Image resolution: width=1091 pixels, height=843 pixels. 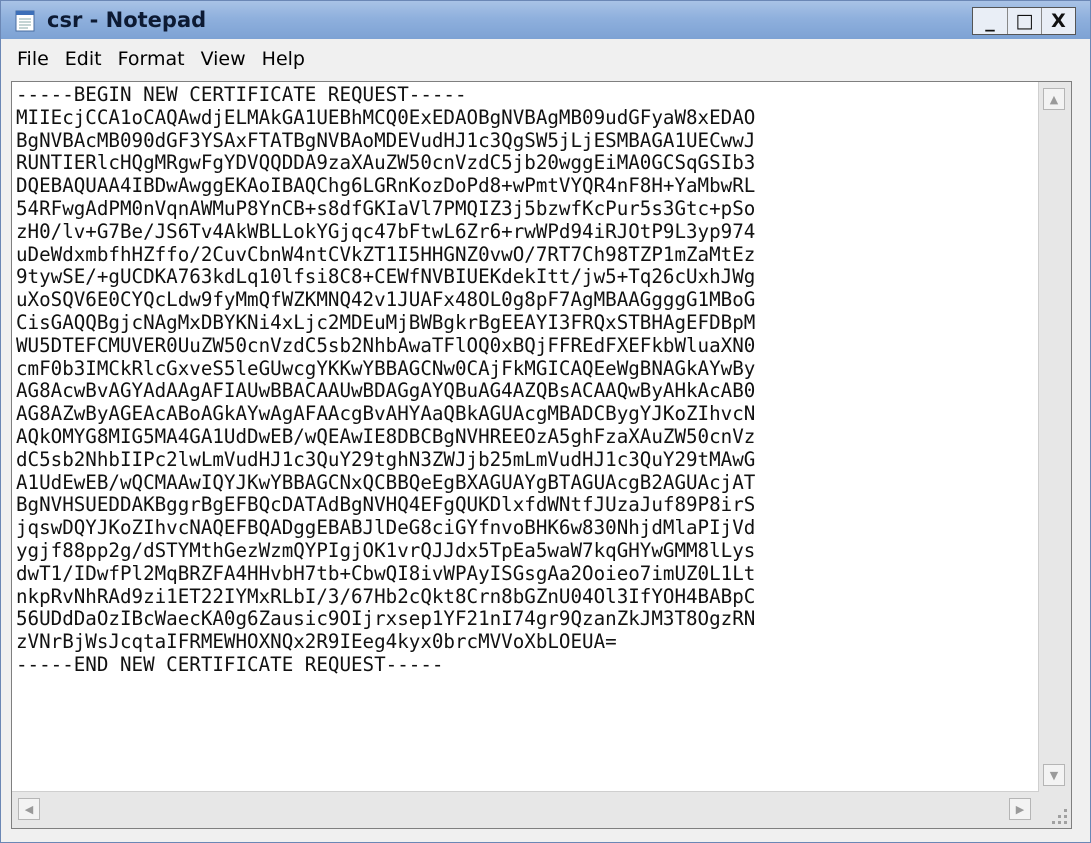 I want to click on window-controls: _ □ X, so click(x=1024, y=21).